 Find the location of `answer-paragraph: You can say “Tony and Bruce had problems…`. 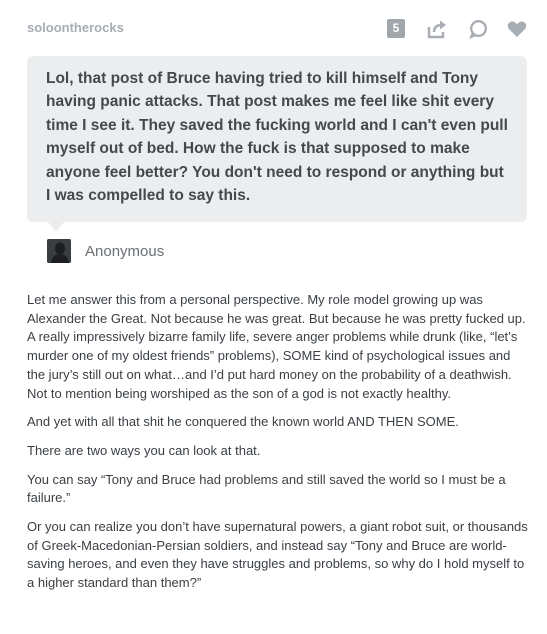

answer-paragraph: You can say “Tony and Bruce had problems… is located at coordinates (266, 488).